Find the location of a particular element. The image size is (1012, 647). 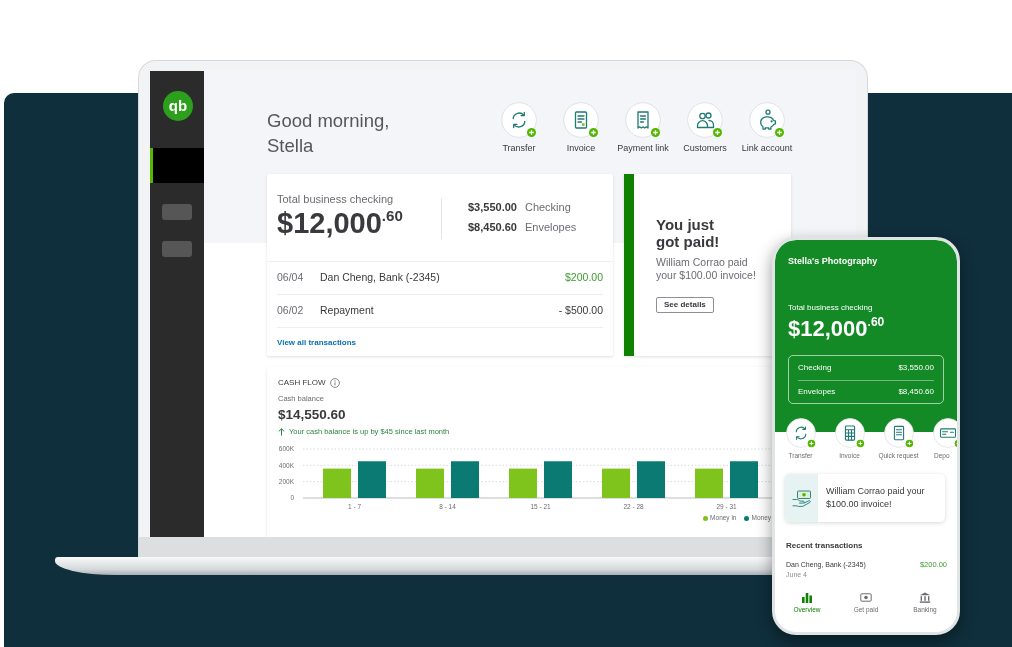

transaction-description: Repayment is located at coordinates (347, 311).